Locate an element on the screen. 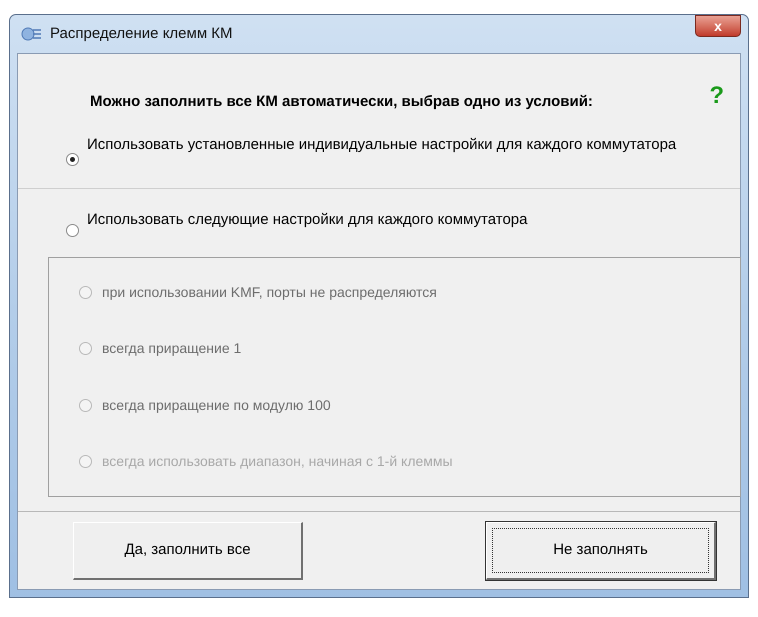 The image size is (758, 617). app-icon is located at coordinates (31, 34).